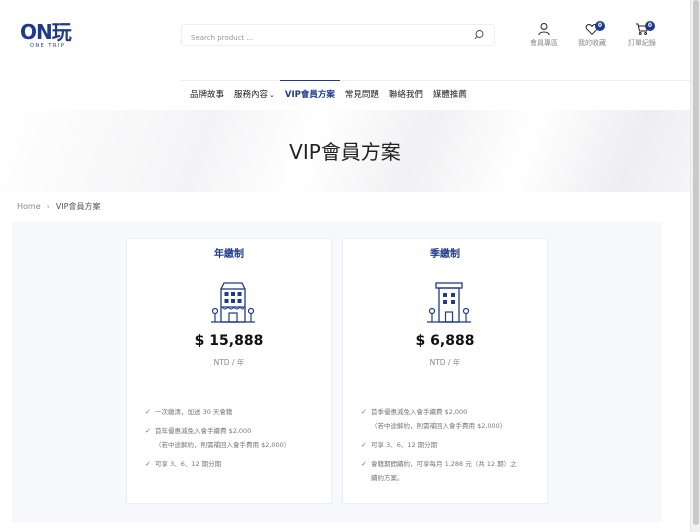 The height and width of the screenshot is (532, 700). I want to click on office-building-icon, so click(449, 302).